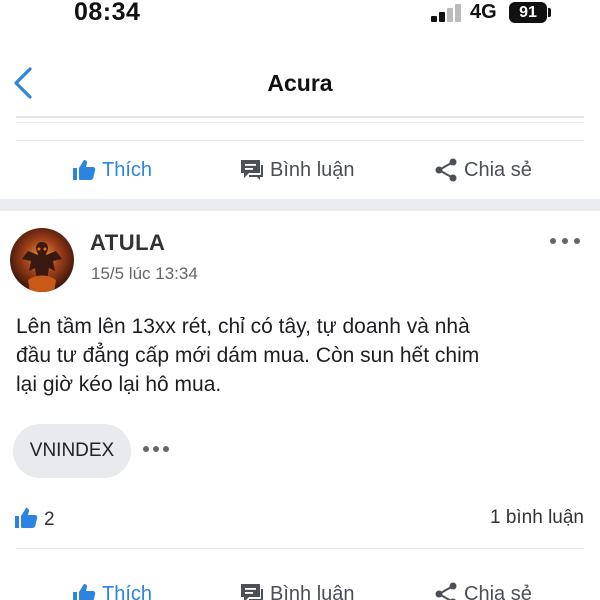  What do you see at coordinates (72, 451) in the screenshot?
I see `tag-chip-vnindex: VNINDEX` at bounding box center [72, 451].